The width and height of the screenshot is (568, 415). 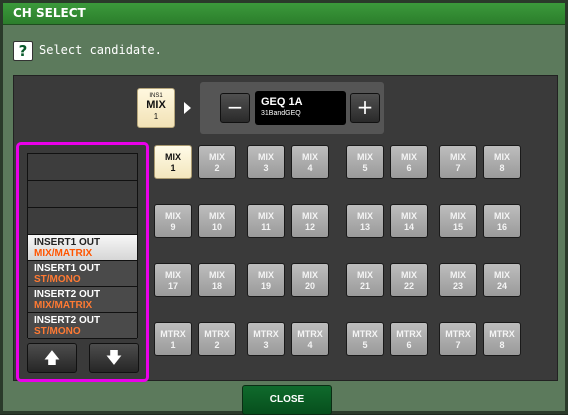 I want to click on channel-button: MIX 23, so click(x=458, y=280).